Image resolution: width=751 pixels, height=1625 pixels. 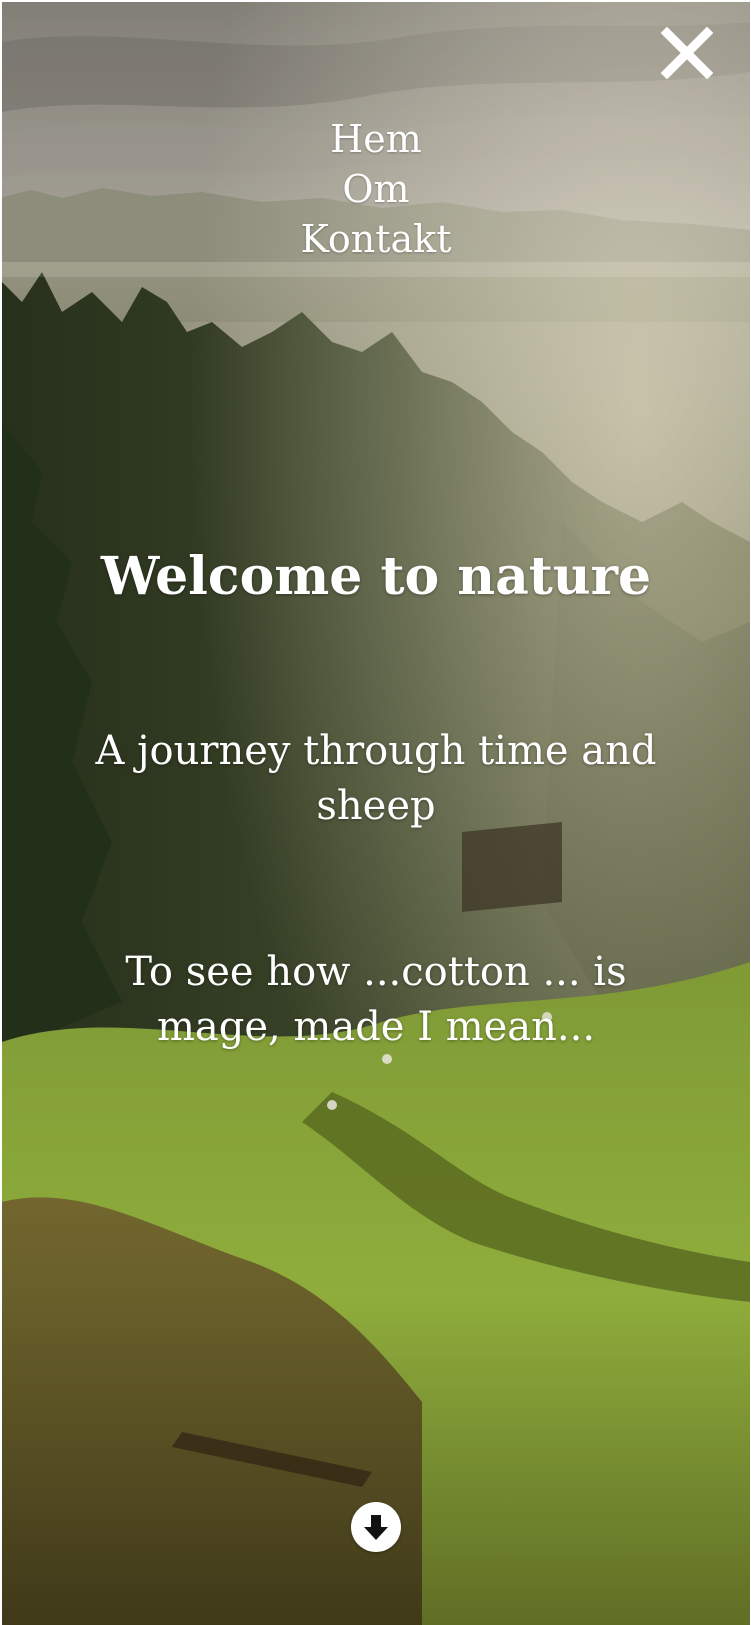 I want to click on close-menu-button, so click(x=687, y=53).